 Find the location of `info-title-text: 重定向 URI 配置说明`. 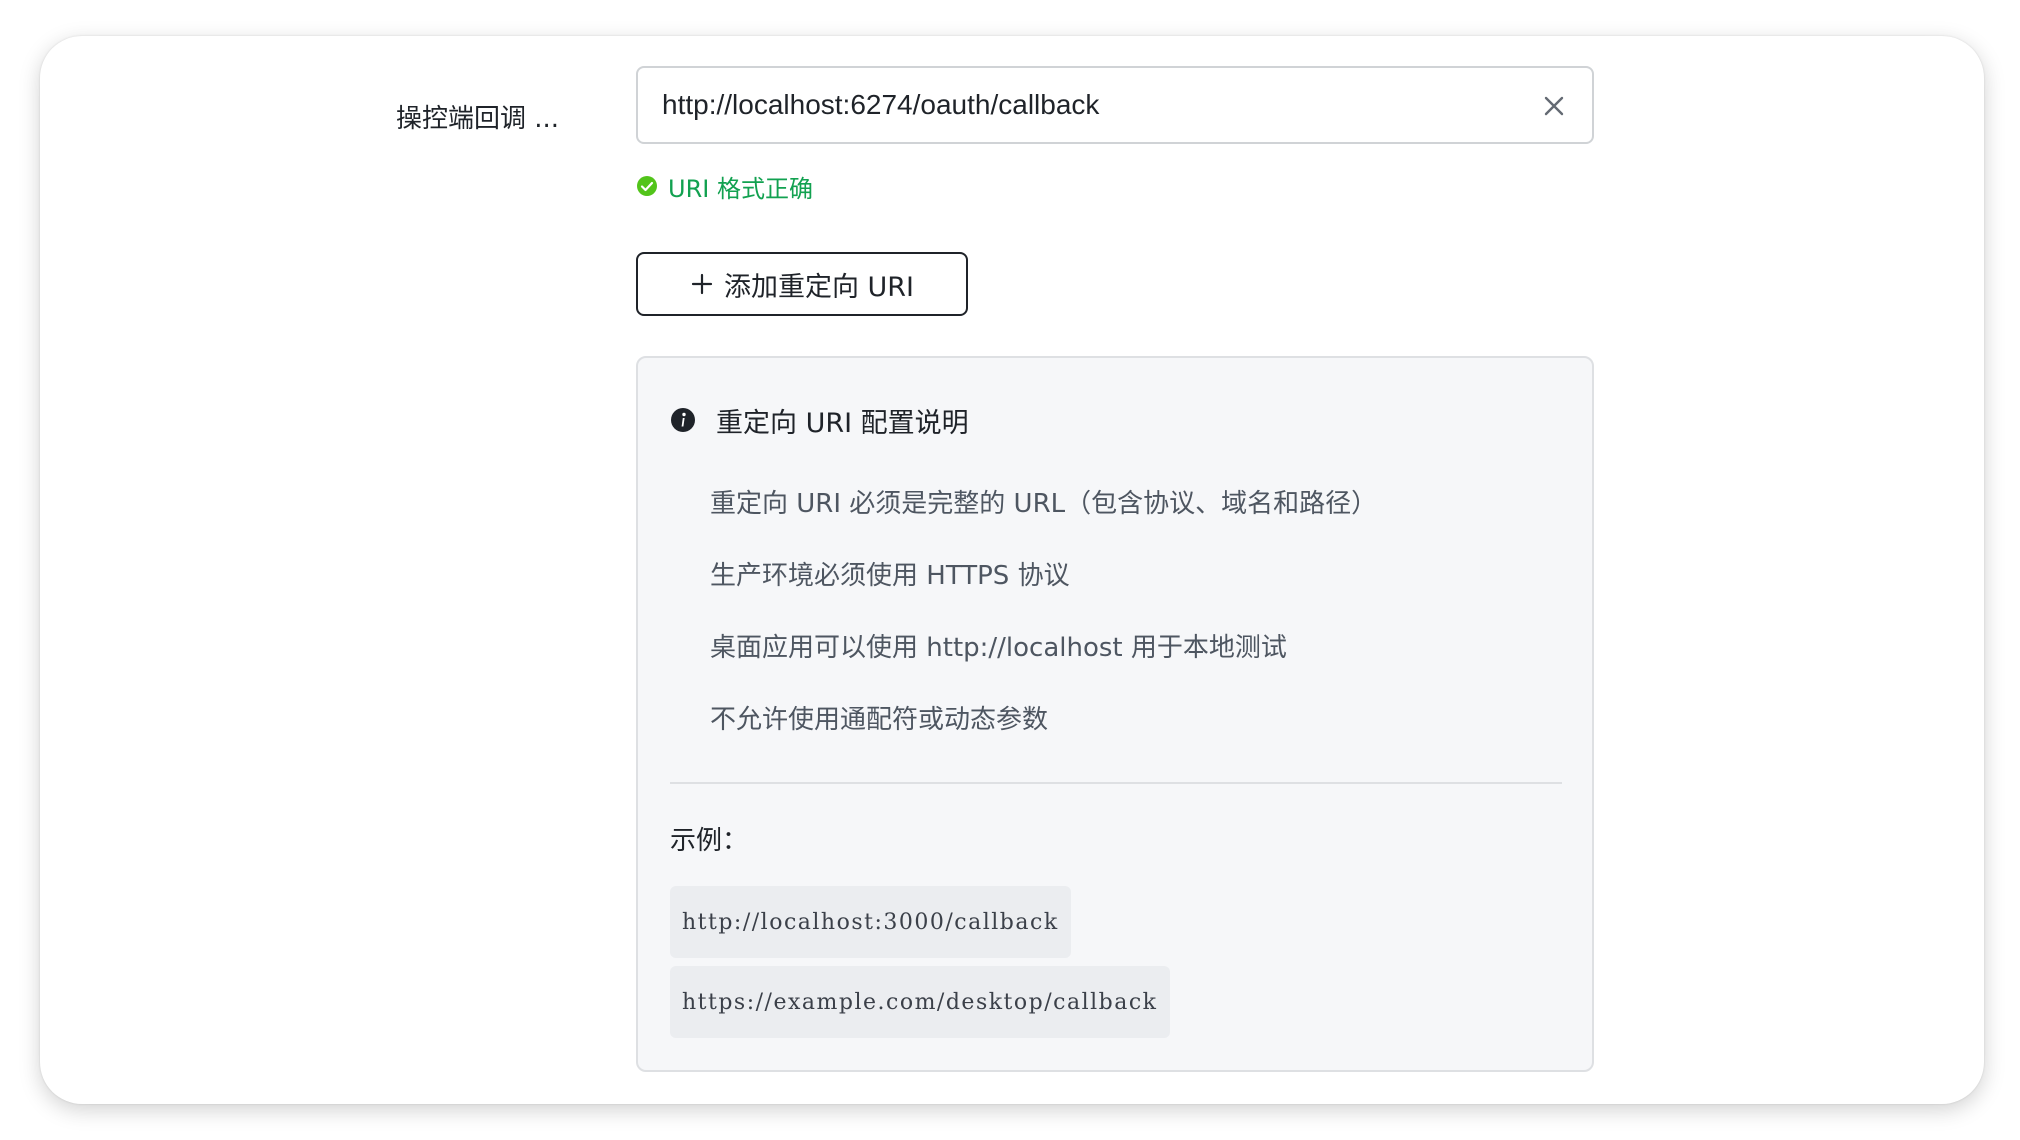

info-title-text: 重定向 URI 配置说明 is located at coordinates (842, 423).